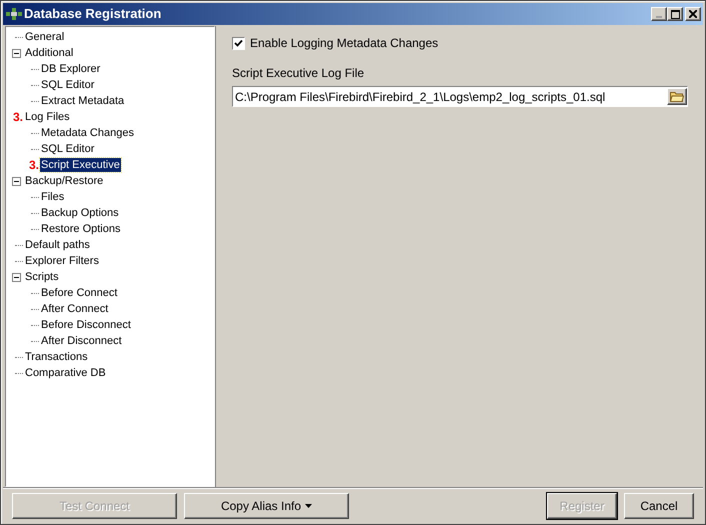  I want to click on tree-item: After Connect, so click(75, 309).